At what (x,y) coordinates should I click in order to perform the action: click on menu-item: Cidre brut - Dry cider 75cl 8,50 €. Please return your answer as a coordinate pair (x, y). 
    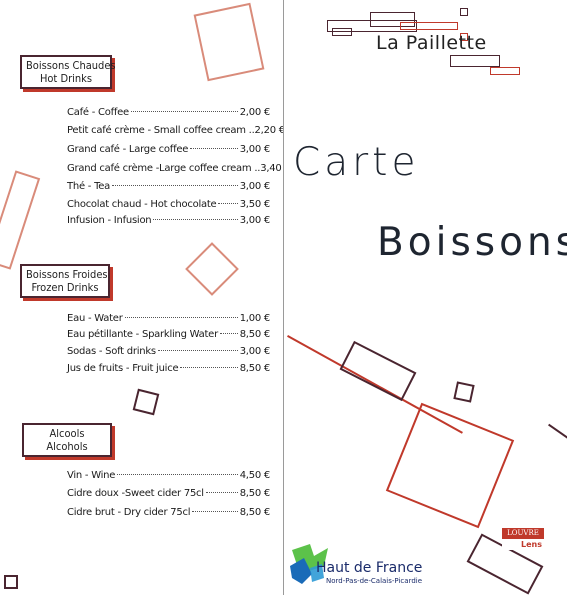
    Looking at the image, I should click on (168, 513).